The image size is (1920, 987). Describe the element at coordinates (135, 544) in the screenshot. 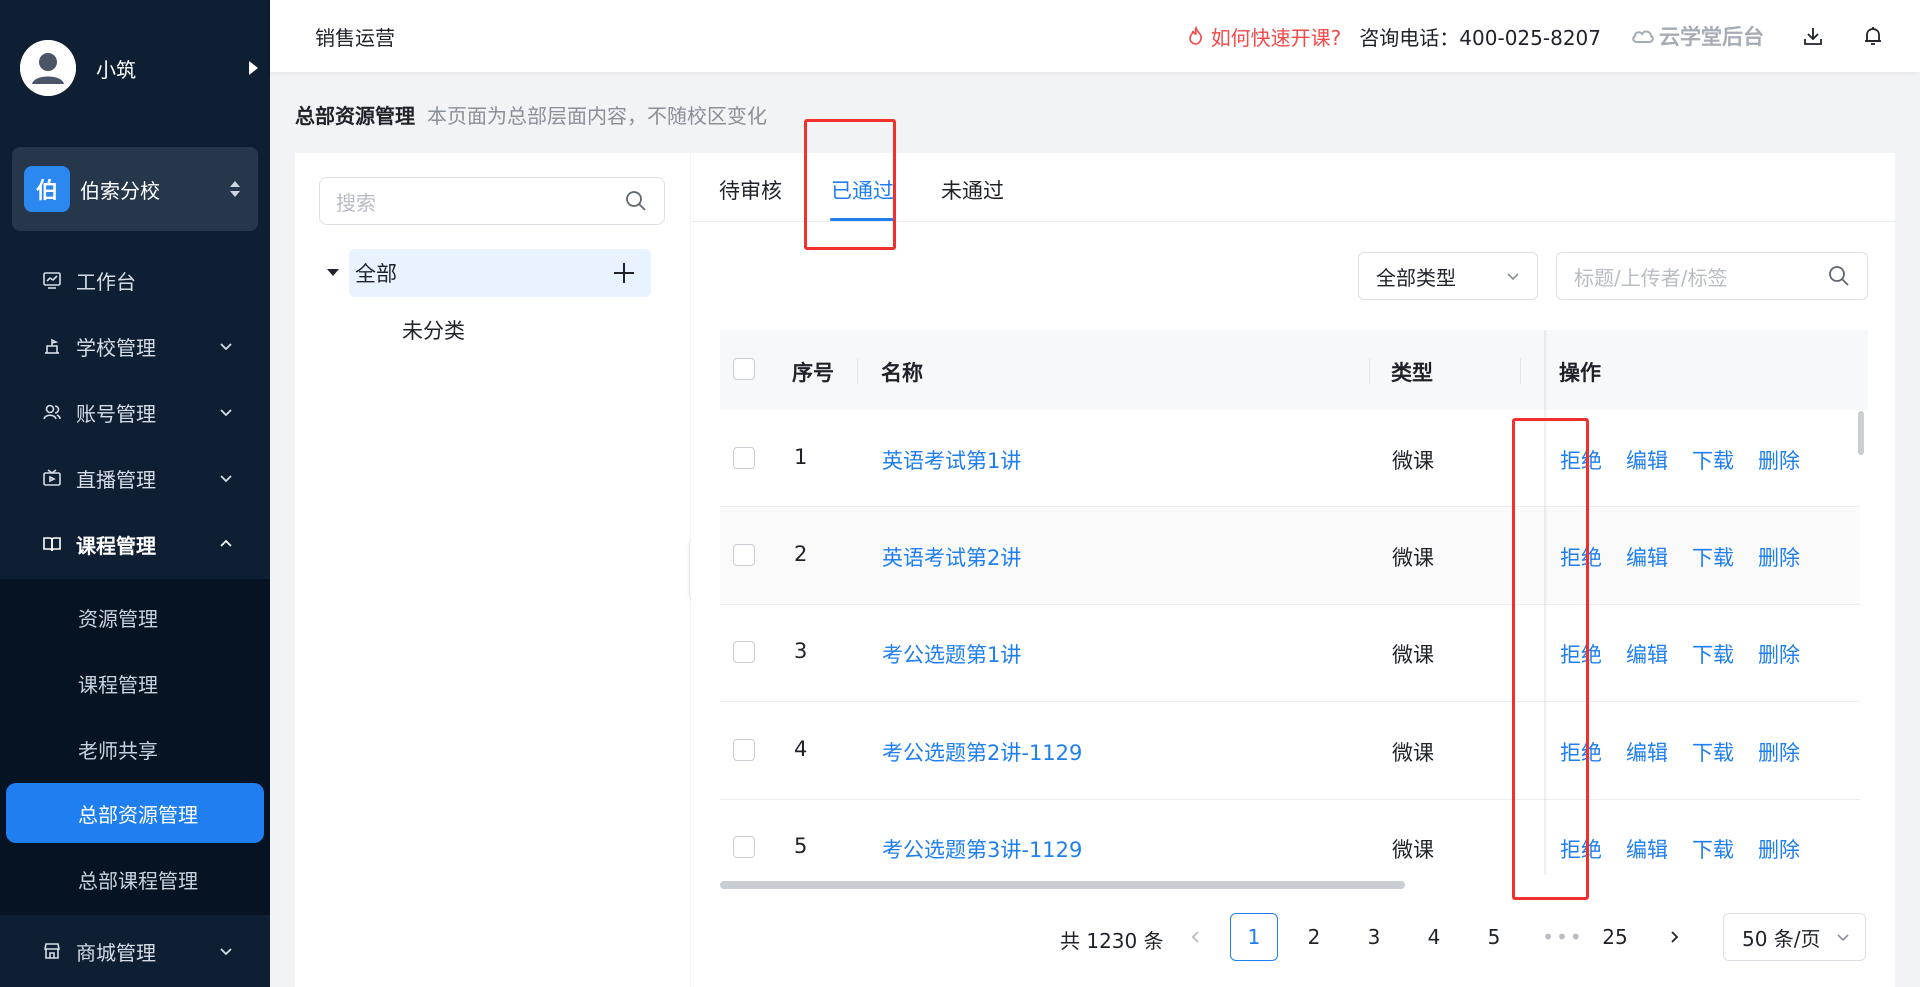

I see `sidebar-item-course: 课程管理` at that location.